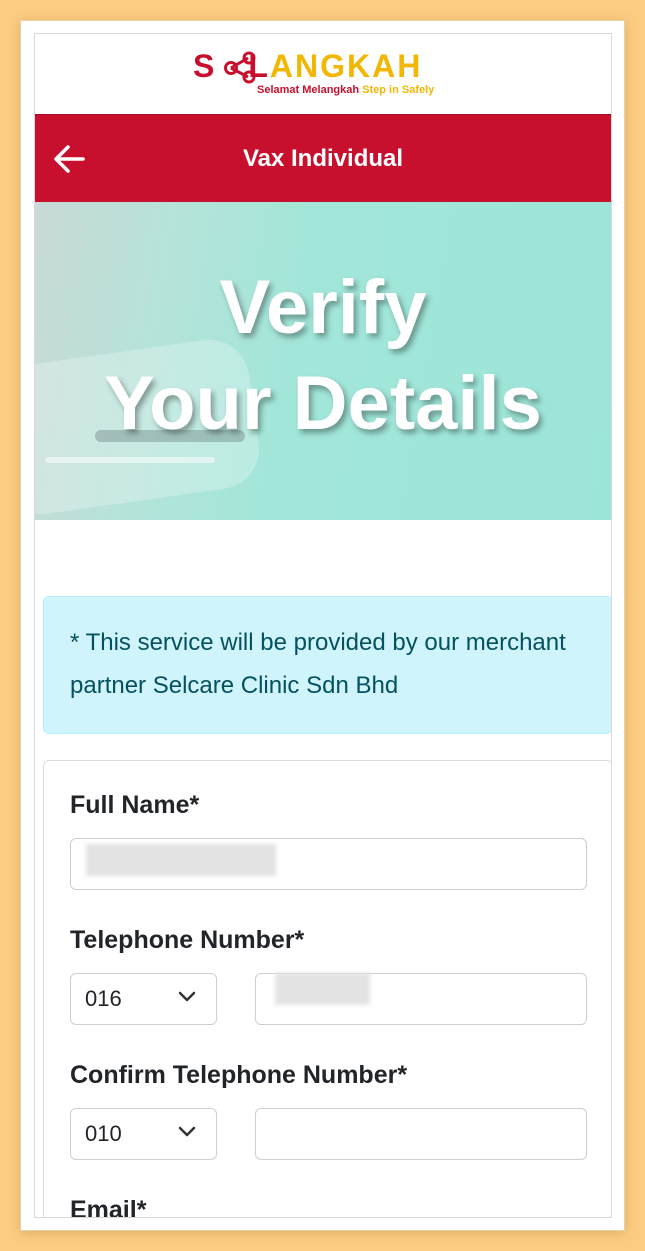 This screenshot has height=1251, width=645. I want to click on confirm-telephone-row: 010, so click(328, 1134).